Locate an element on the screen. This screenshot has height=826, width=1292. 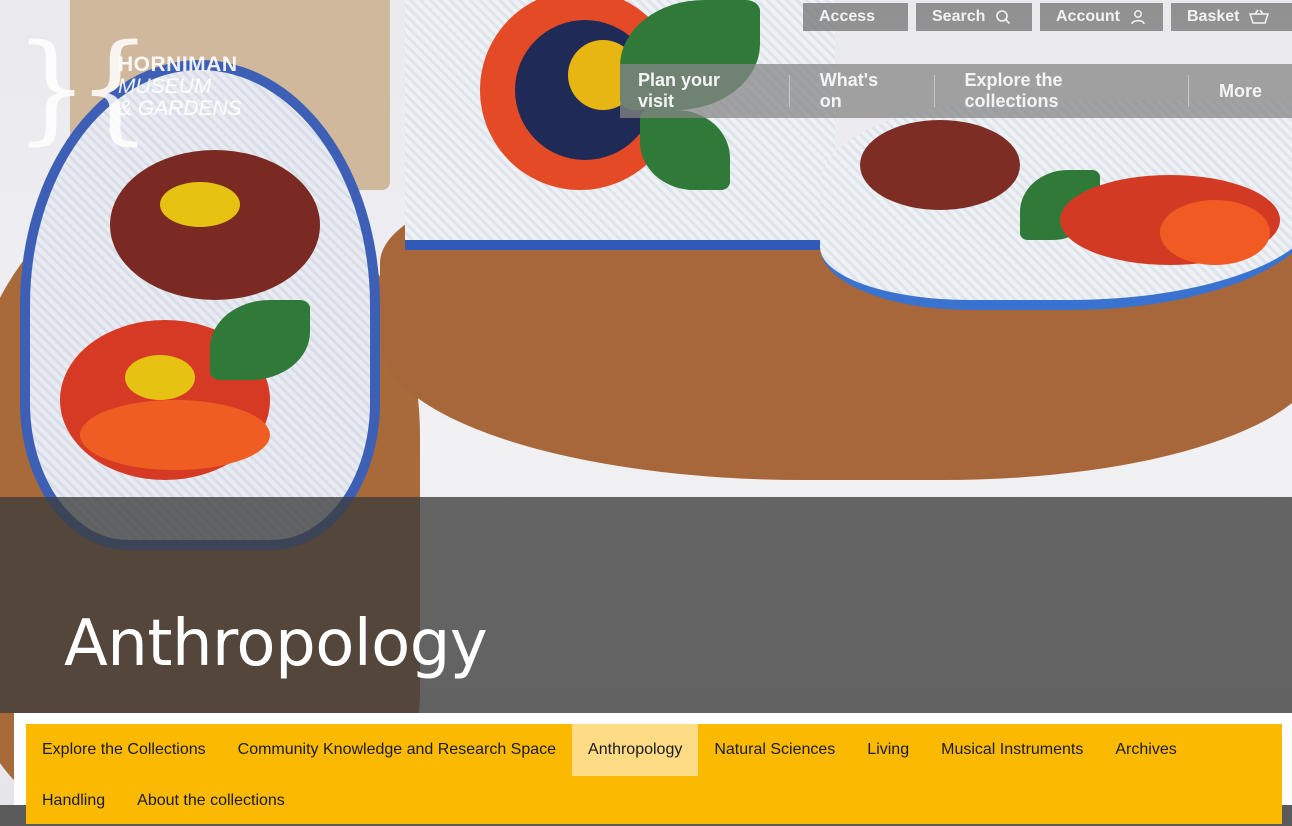
access-label: Access is located at coordinates (847, 16).